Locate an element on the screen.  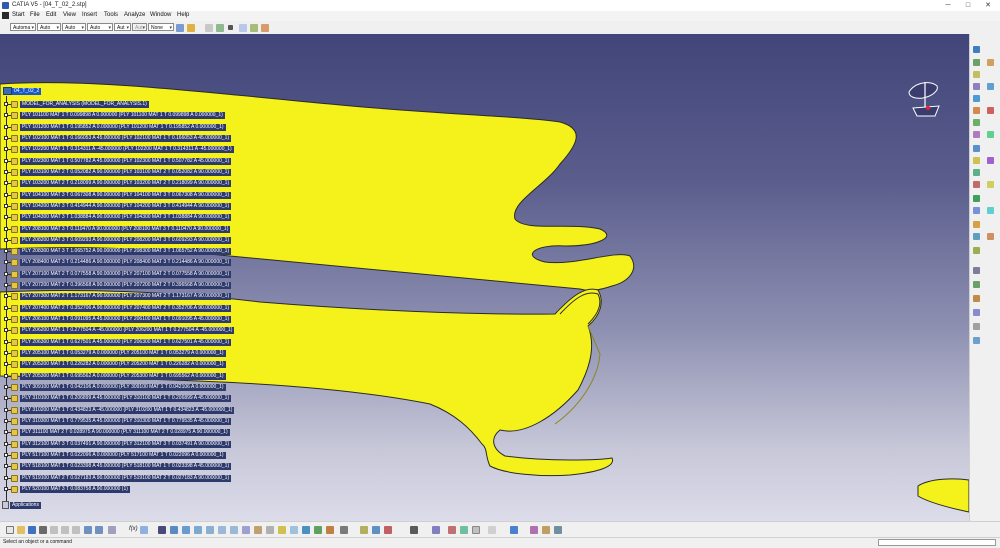
tree-root-label: 04_T_02_2 is located at coordinates (27, 91).